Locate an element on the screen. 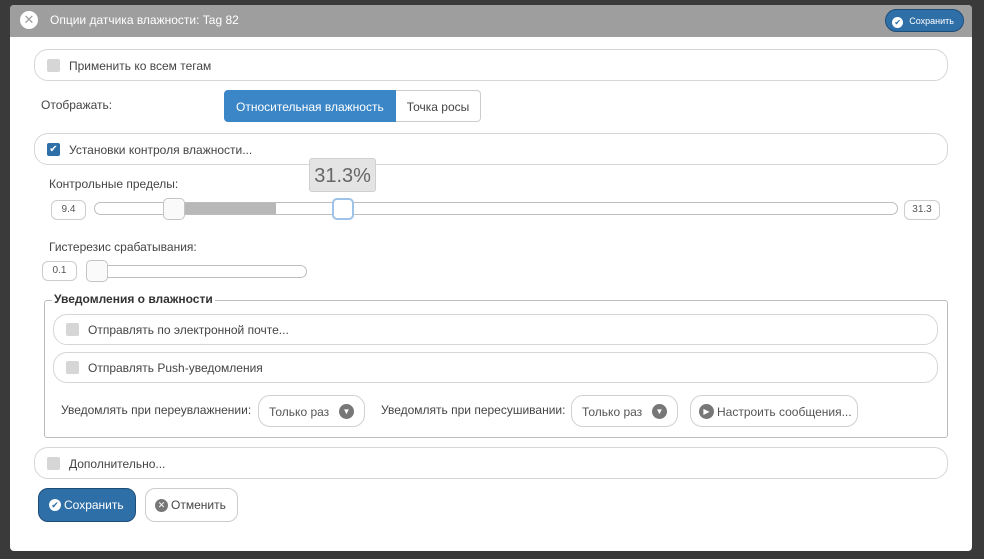 Image resolution: width=984 pixels, height=559 pixels. apply-all-row: Применить ко всем тегам is located at coordinates (491, 65).